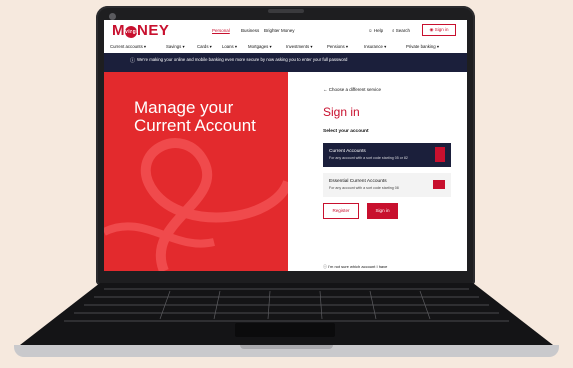  I want to click on nav-private-banking: Private banking ▾, so click(422, 47).